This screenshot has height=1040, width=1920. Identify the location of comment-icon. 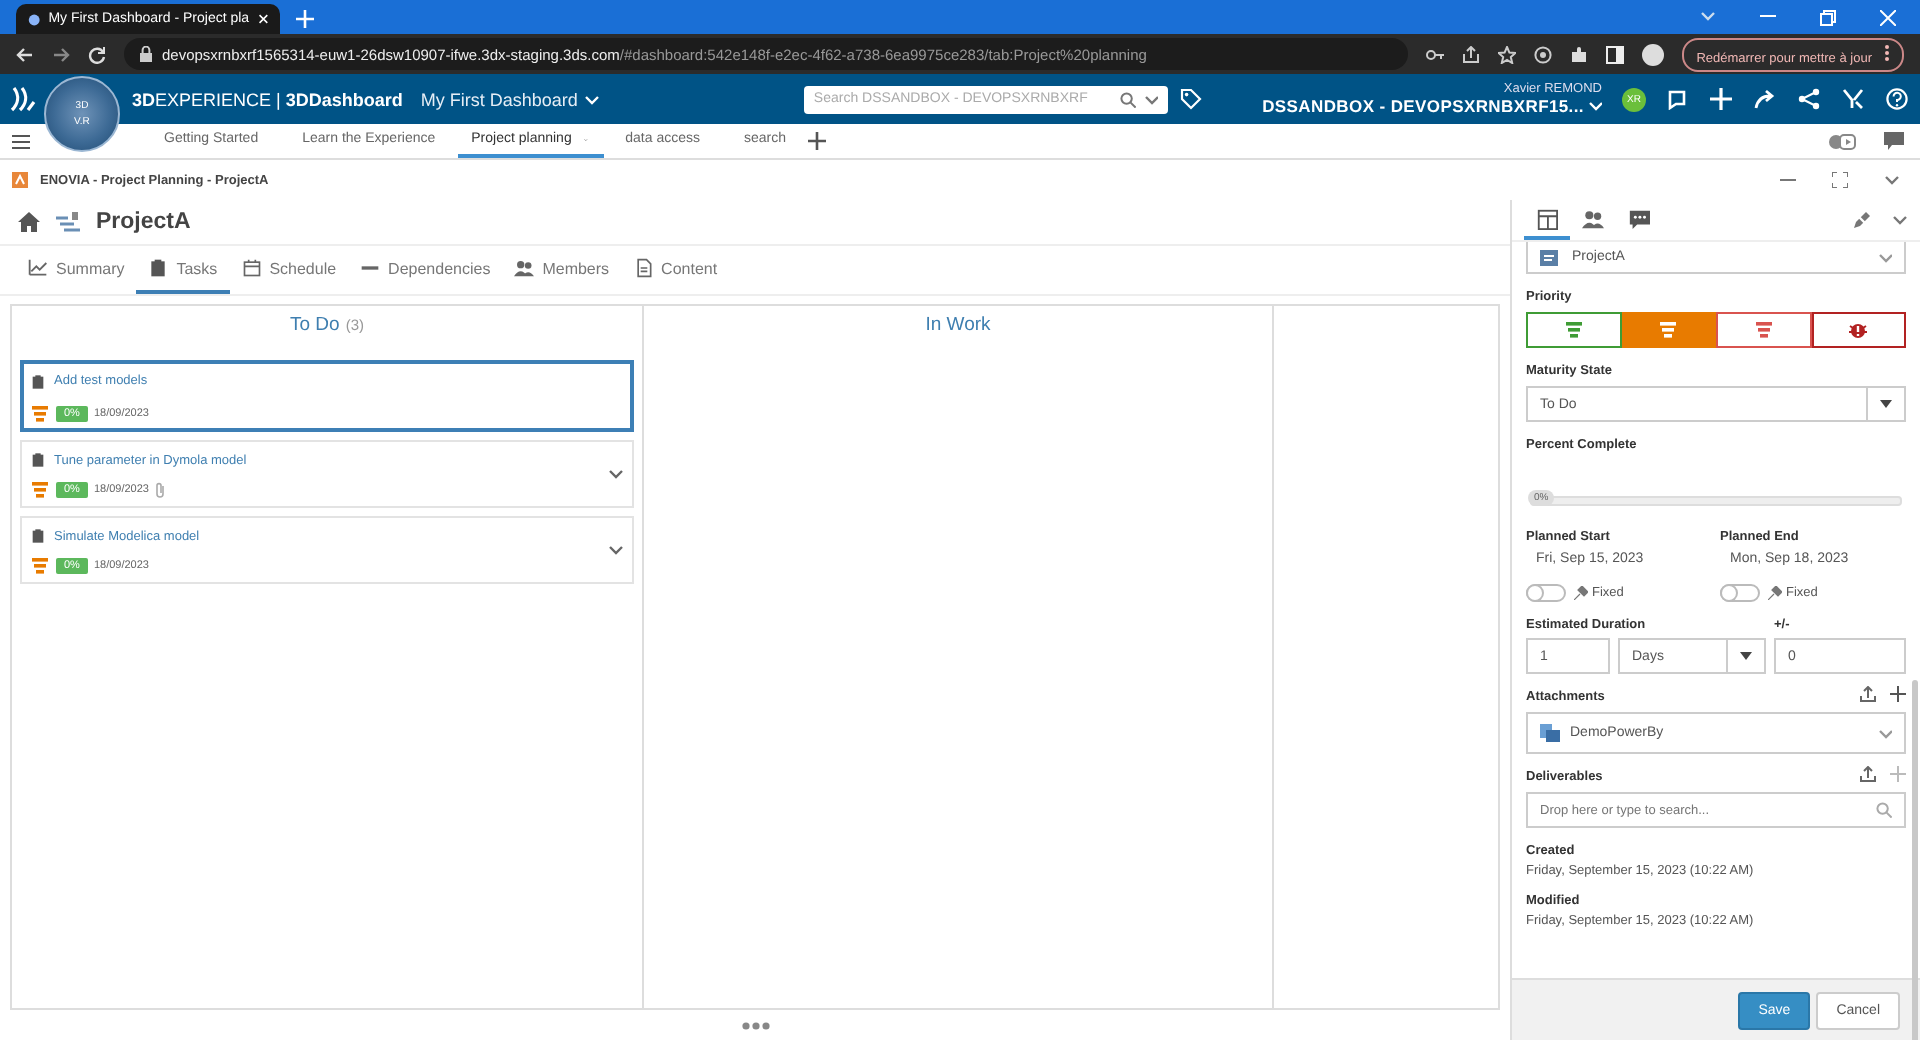
(1894, 141).